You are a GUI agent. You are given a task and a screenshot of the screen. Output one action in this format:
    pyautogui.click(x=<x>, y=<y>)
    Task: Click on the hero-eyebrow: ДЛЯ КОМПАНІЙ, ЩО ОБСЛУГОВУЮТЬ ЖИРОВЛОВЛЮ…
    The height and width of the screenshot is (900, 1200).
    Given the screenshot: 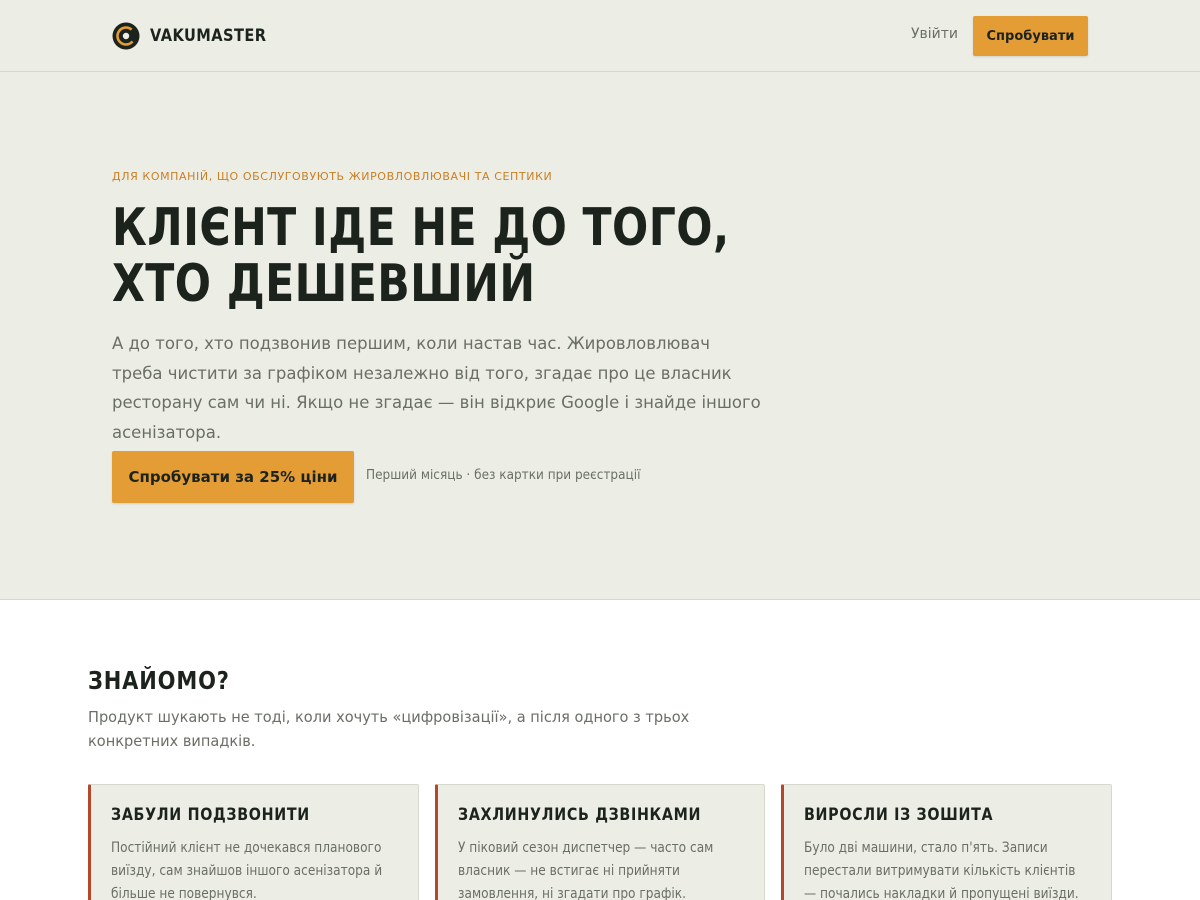 What is the action you would take?
    pyautogui.click(x=332, y=176)
    